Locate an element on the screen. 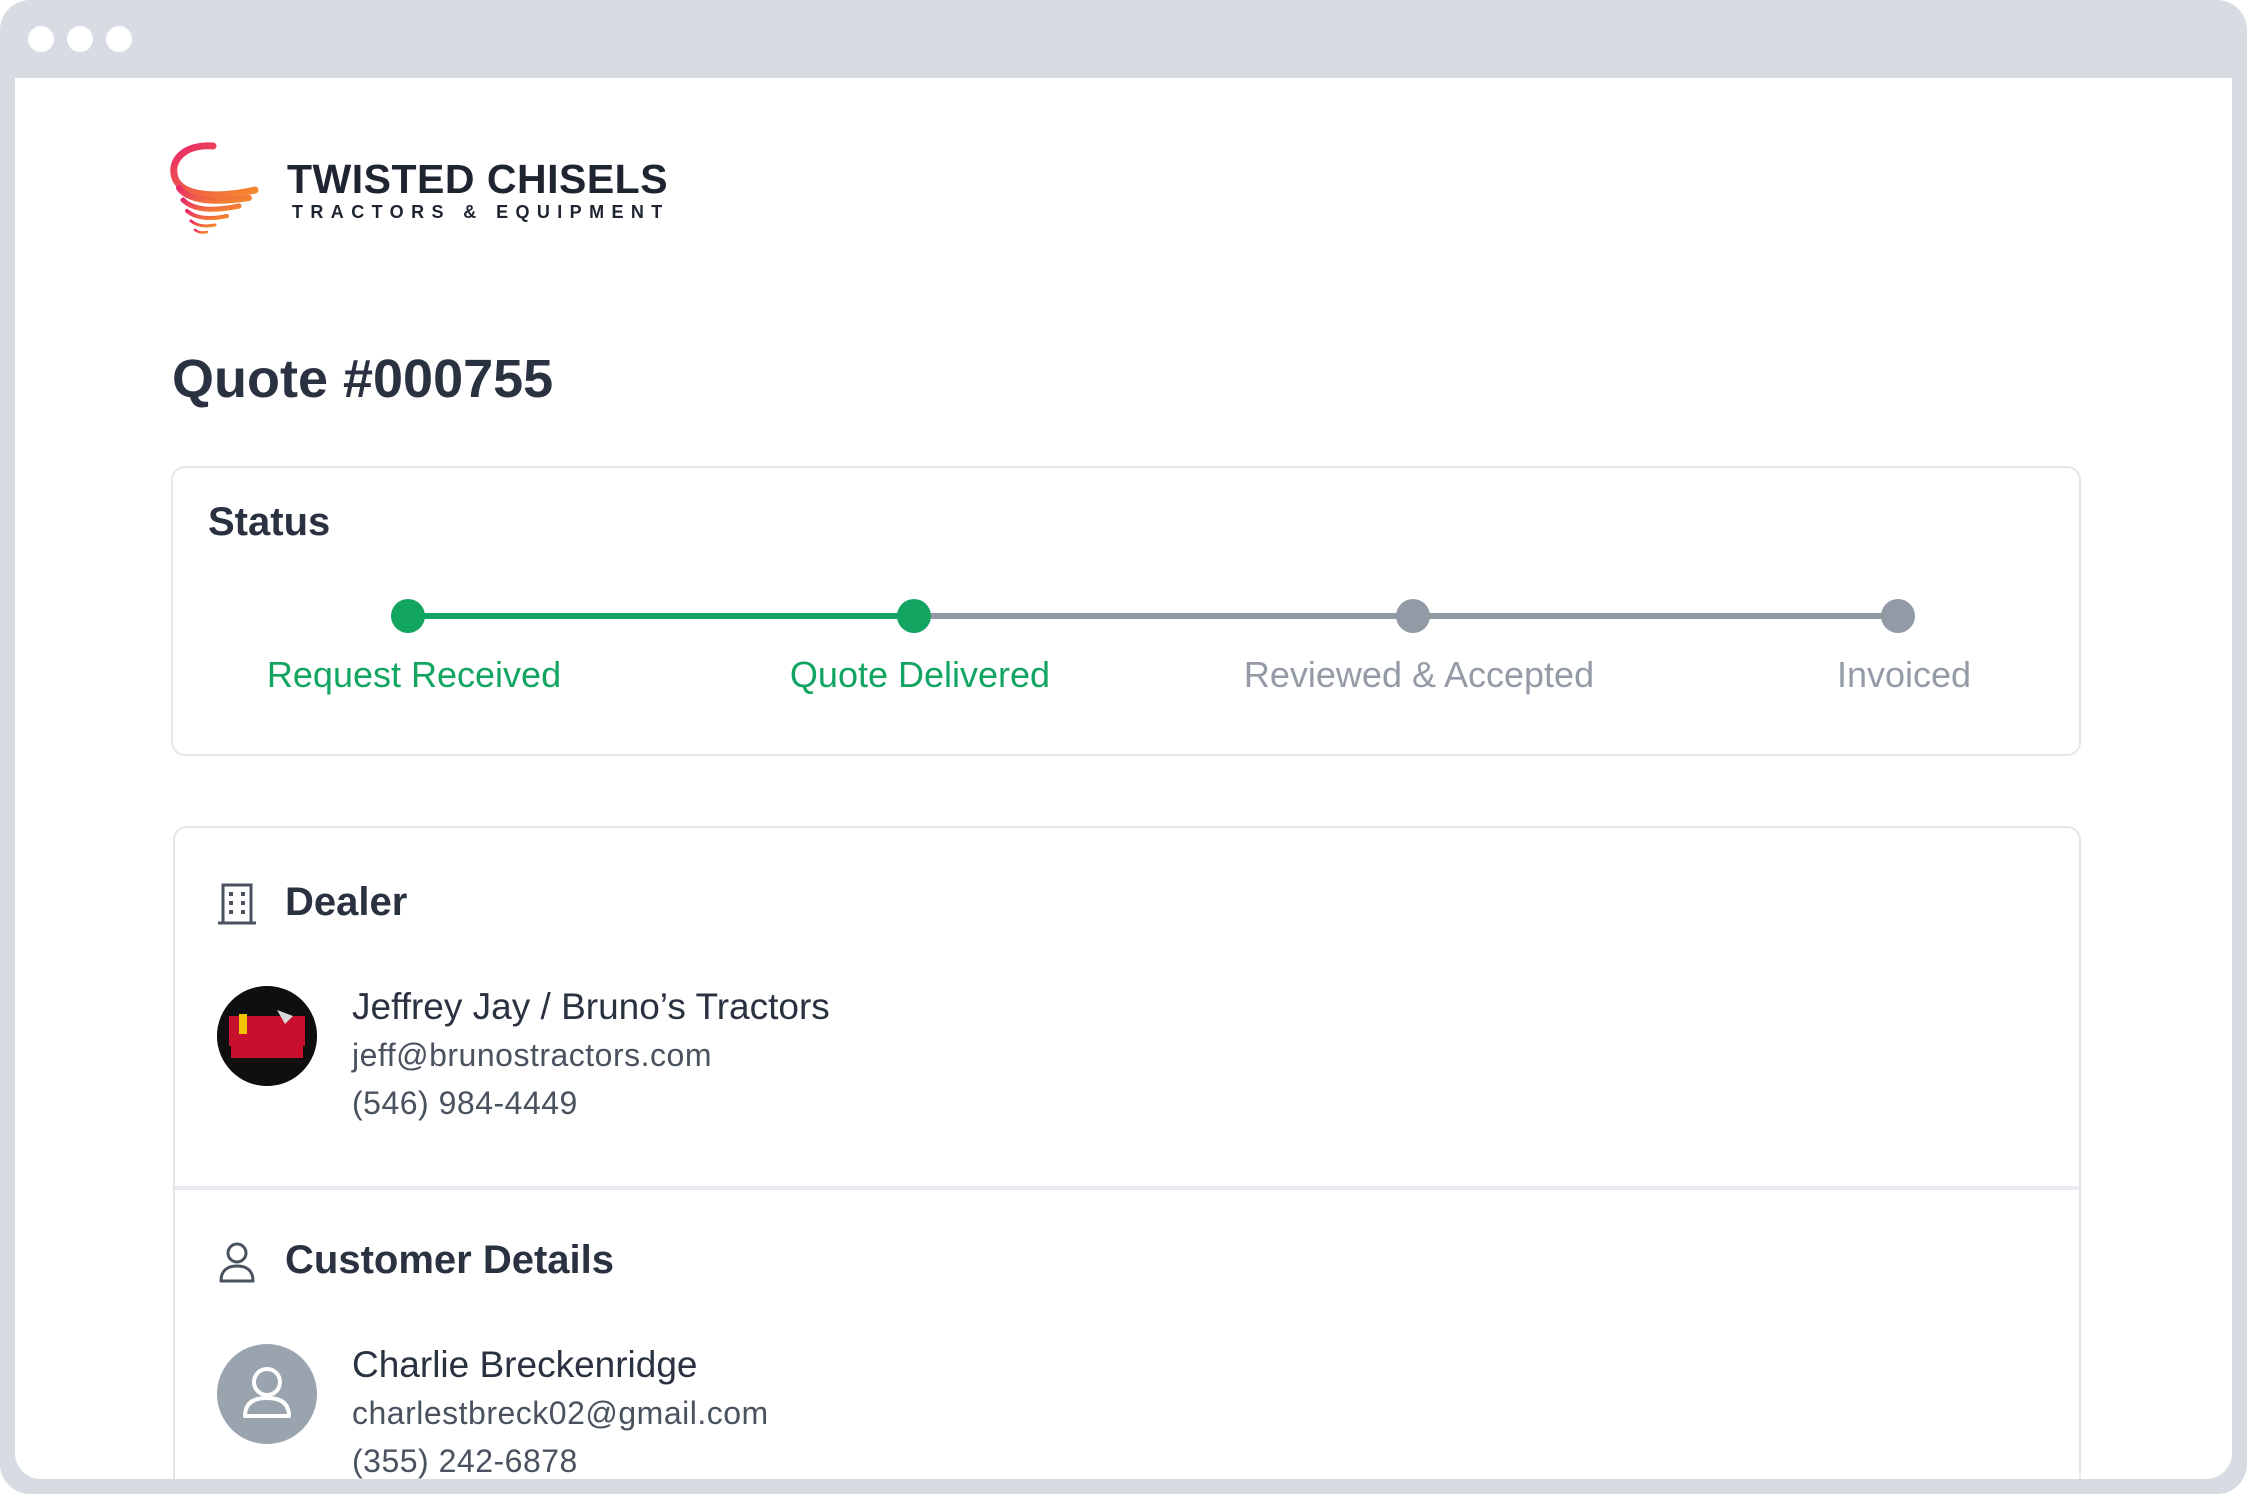 The image size is (2247, 1494). brand-logo: TWISTED CHISELS is located at coordinates (417, 193).